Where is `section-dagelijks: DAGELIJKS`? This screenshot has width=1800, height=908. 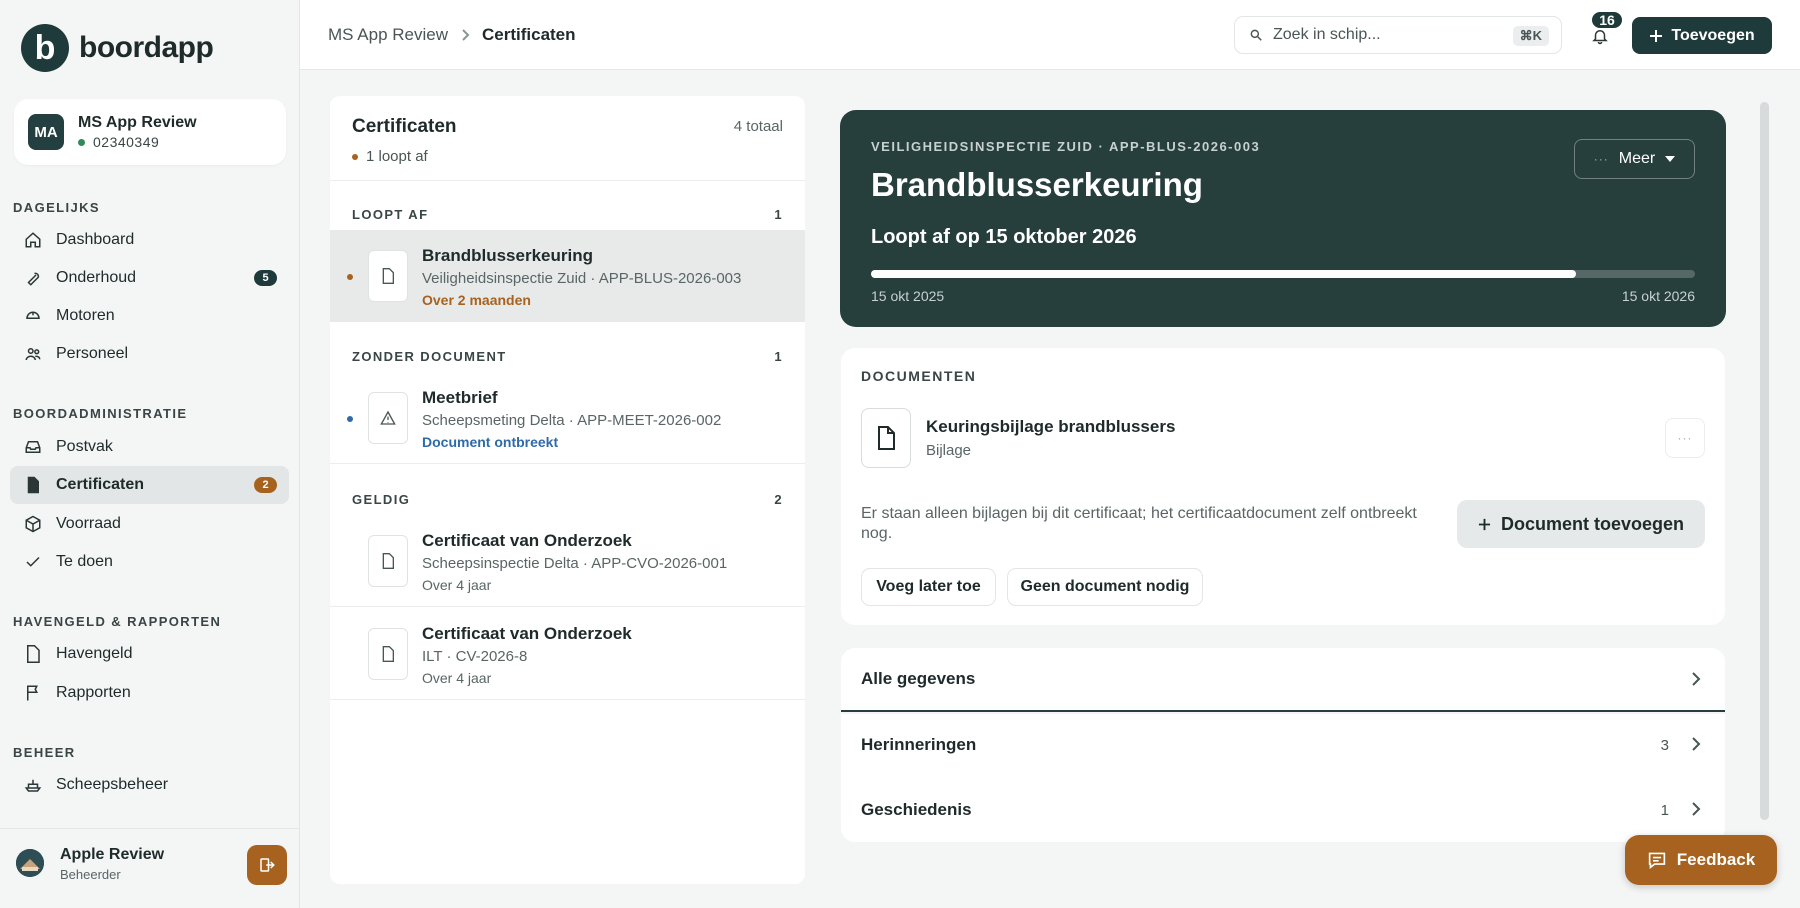
section-dagelijks: DAGELIJKS is located at coordinates (57, 207).